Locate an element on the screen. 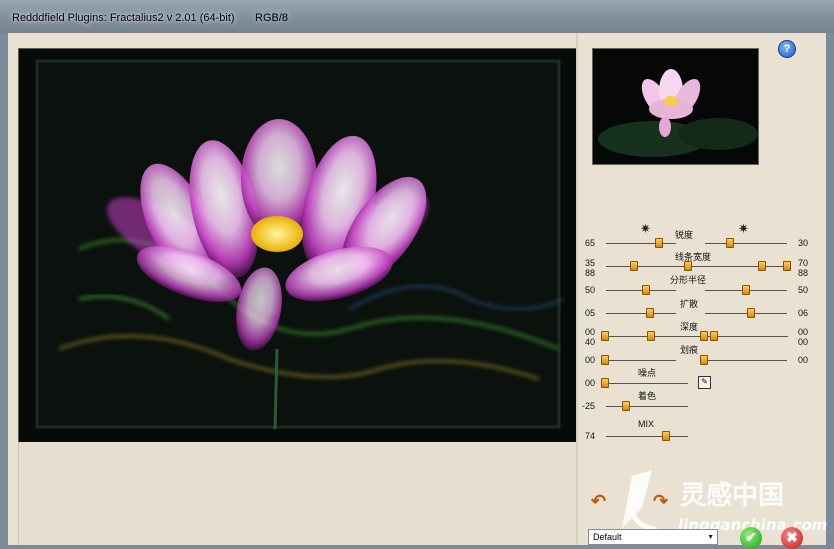  cancel-button: ✖ is located at coordinates (792, 538).